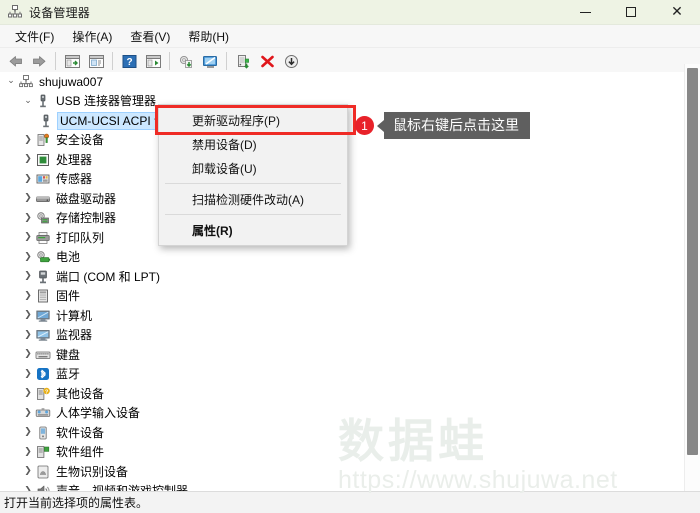  Describe the element at coordinates (350, 141) in the screenshot. I see `tree-row-security-devices: ❯ 安全设备` at that location.